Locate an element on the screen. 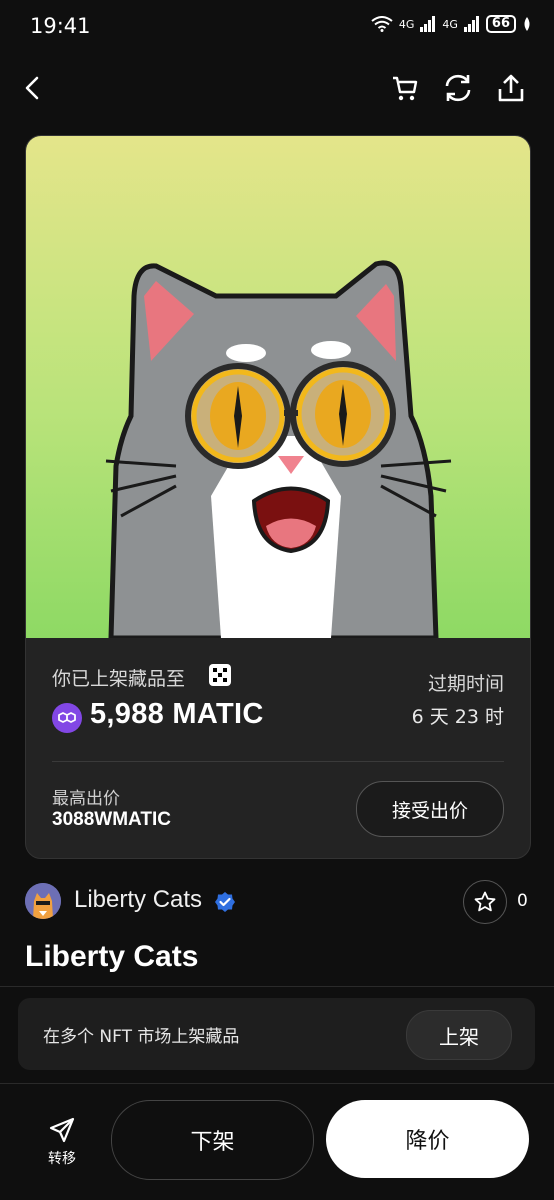 The image size is (554, 1200). star-icon is located at coordinates (485, 901).